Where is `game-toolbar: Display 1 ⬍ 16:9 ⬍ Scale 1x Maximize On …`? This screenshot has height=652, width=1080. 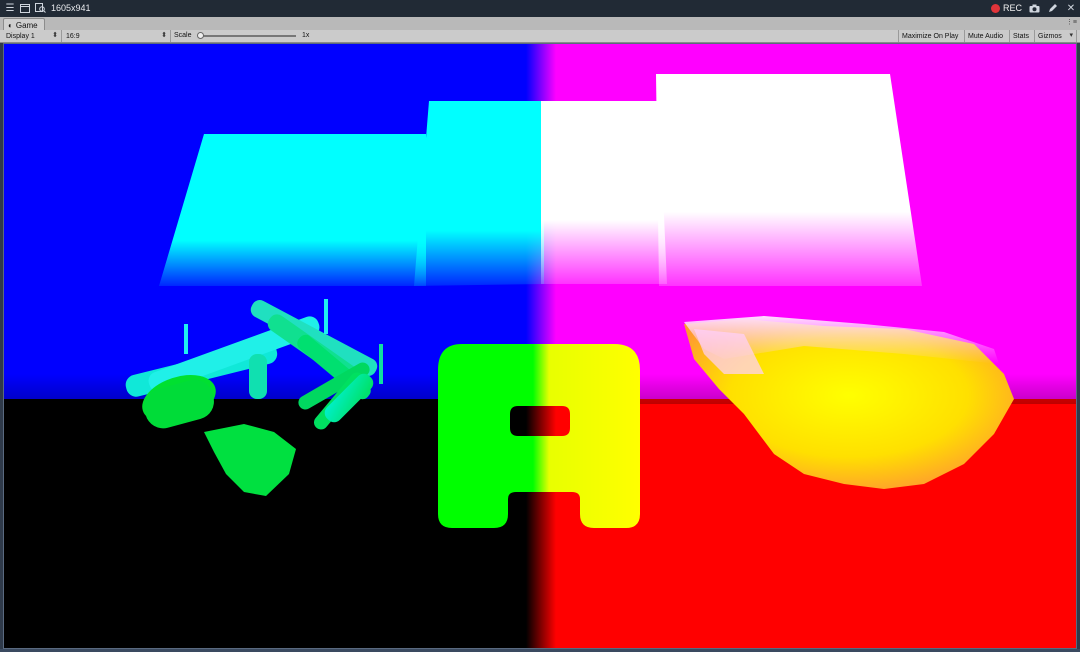 game-toolbar: Display 1 ⬍ 16:9 ⬍ Scale 1x Maximize On … is located at coordinates (540, 36).